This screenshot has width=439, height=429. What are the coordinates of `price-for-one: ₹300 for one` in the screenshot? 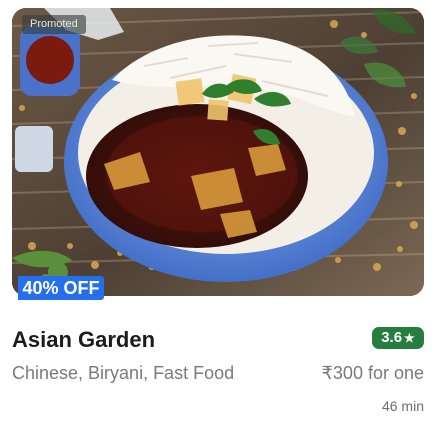 It's located at (372, 373).